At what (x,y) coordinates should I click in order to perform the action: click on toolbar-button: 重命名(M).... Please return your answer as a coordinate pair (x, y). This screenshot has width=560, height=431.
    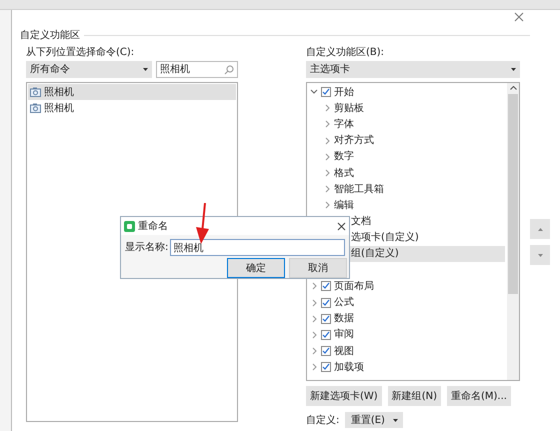
    Looking at the image, I should click on (479, 396).